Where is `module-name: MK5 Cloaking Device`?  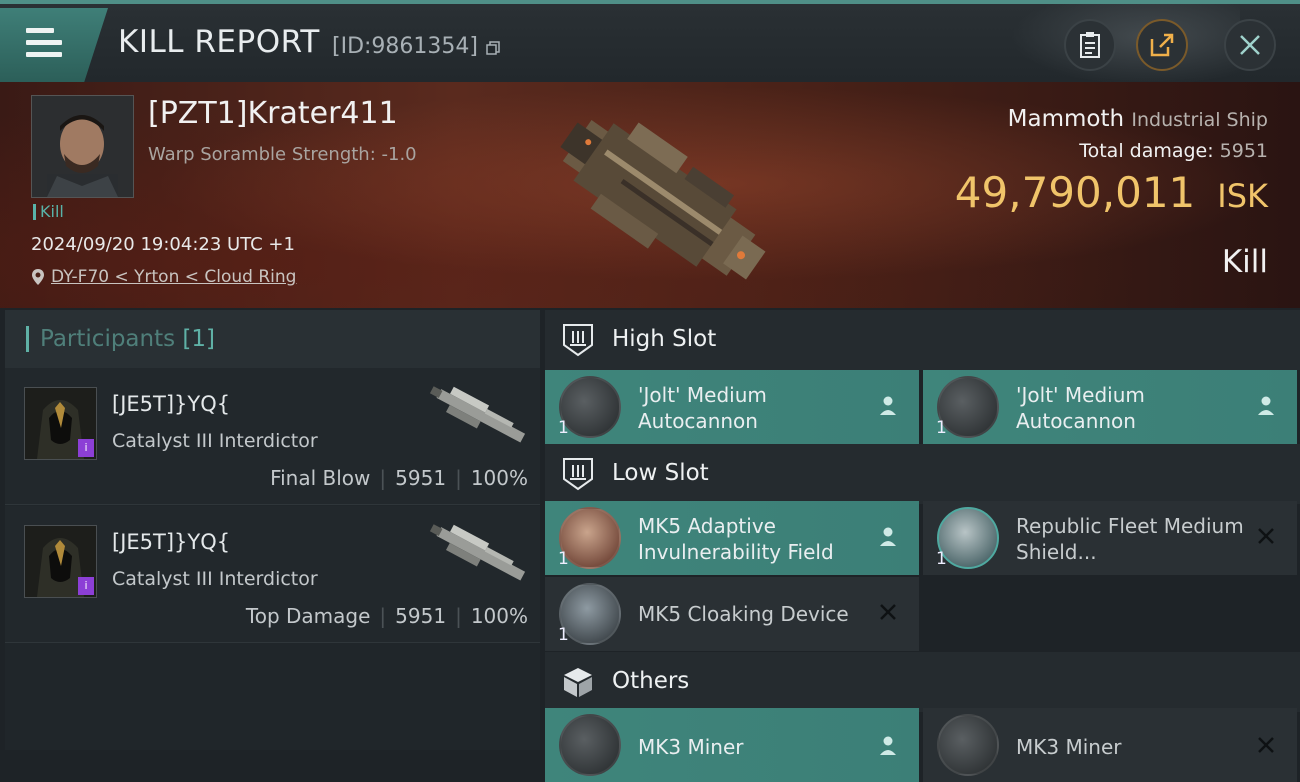 module-name: MK5 Cloaking Device is located at coordinates (743, 614).